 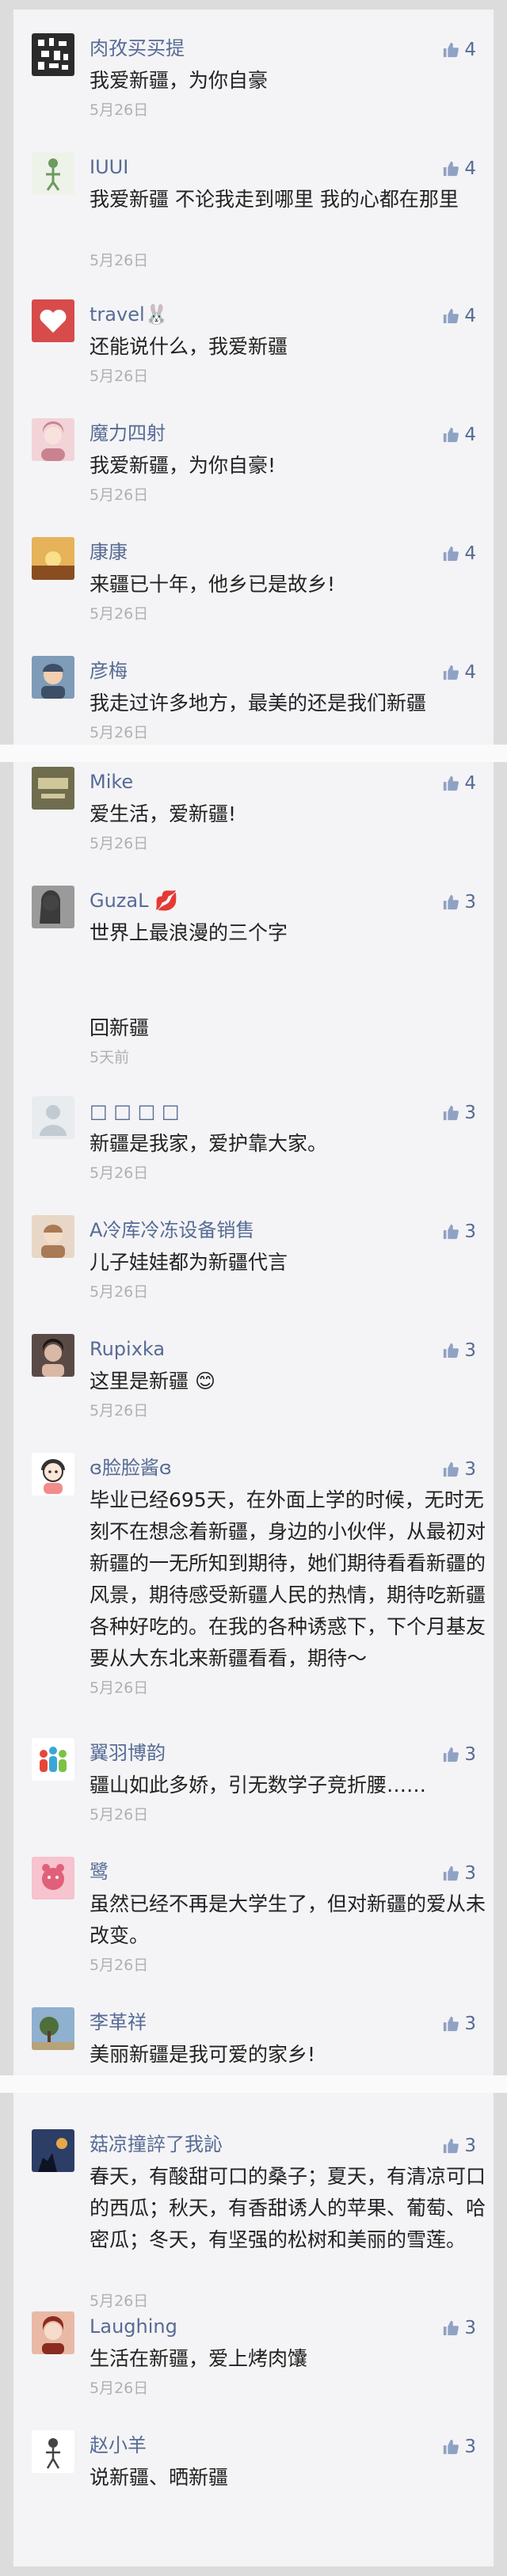 What do you see at coordinates (172, 1230) in the screenshot?
I see `comment-nickname: A冷库冷冻设备销售` at bounding box center [172, 1230].